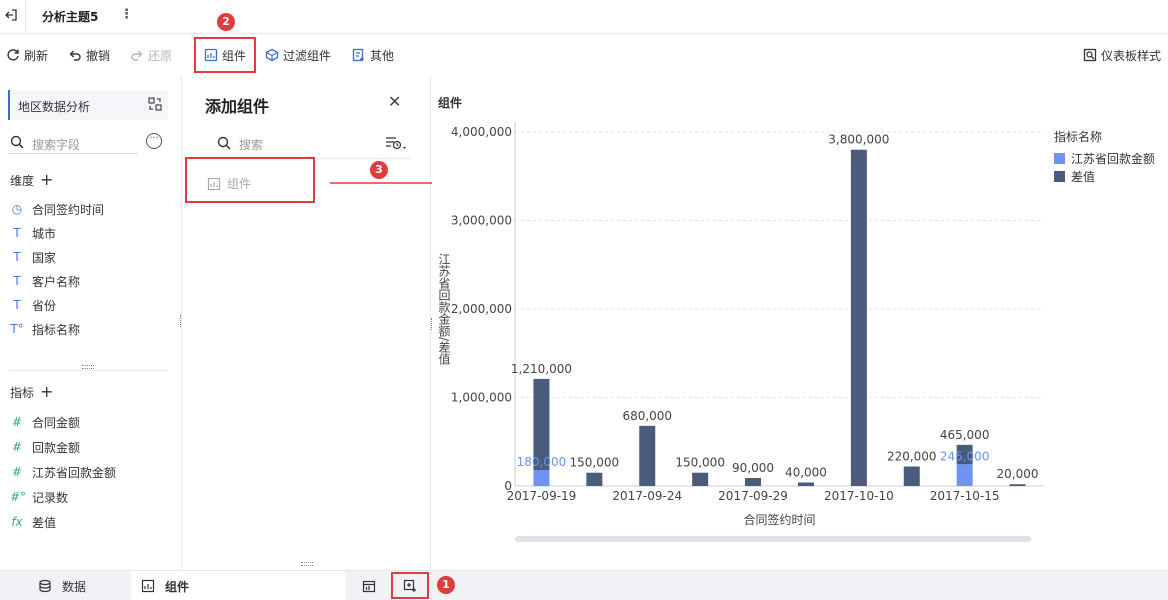 The image size is (1168, 600). I want to click on field-label: 合同签约时间, so click(68, 209).